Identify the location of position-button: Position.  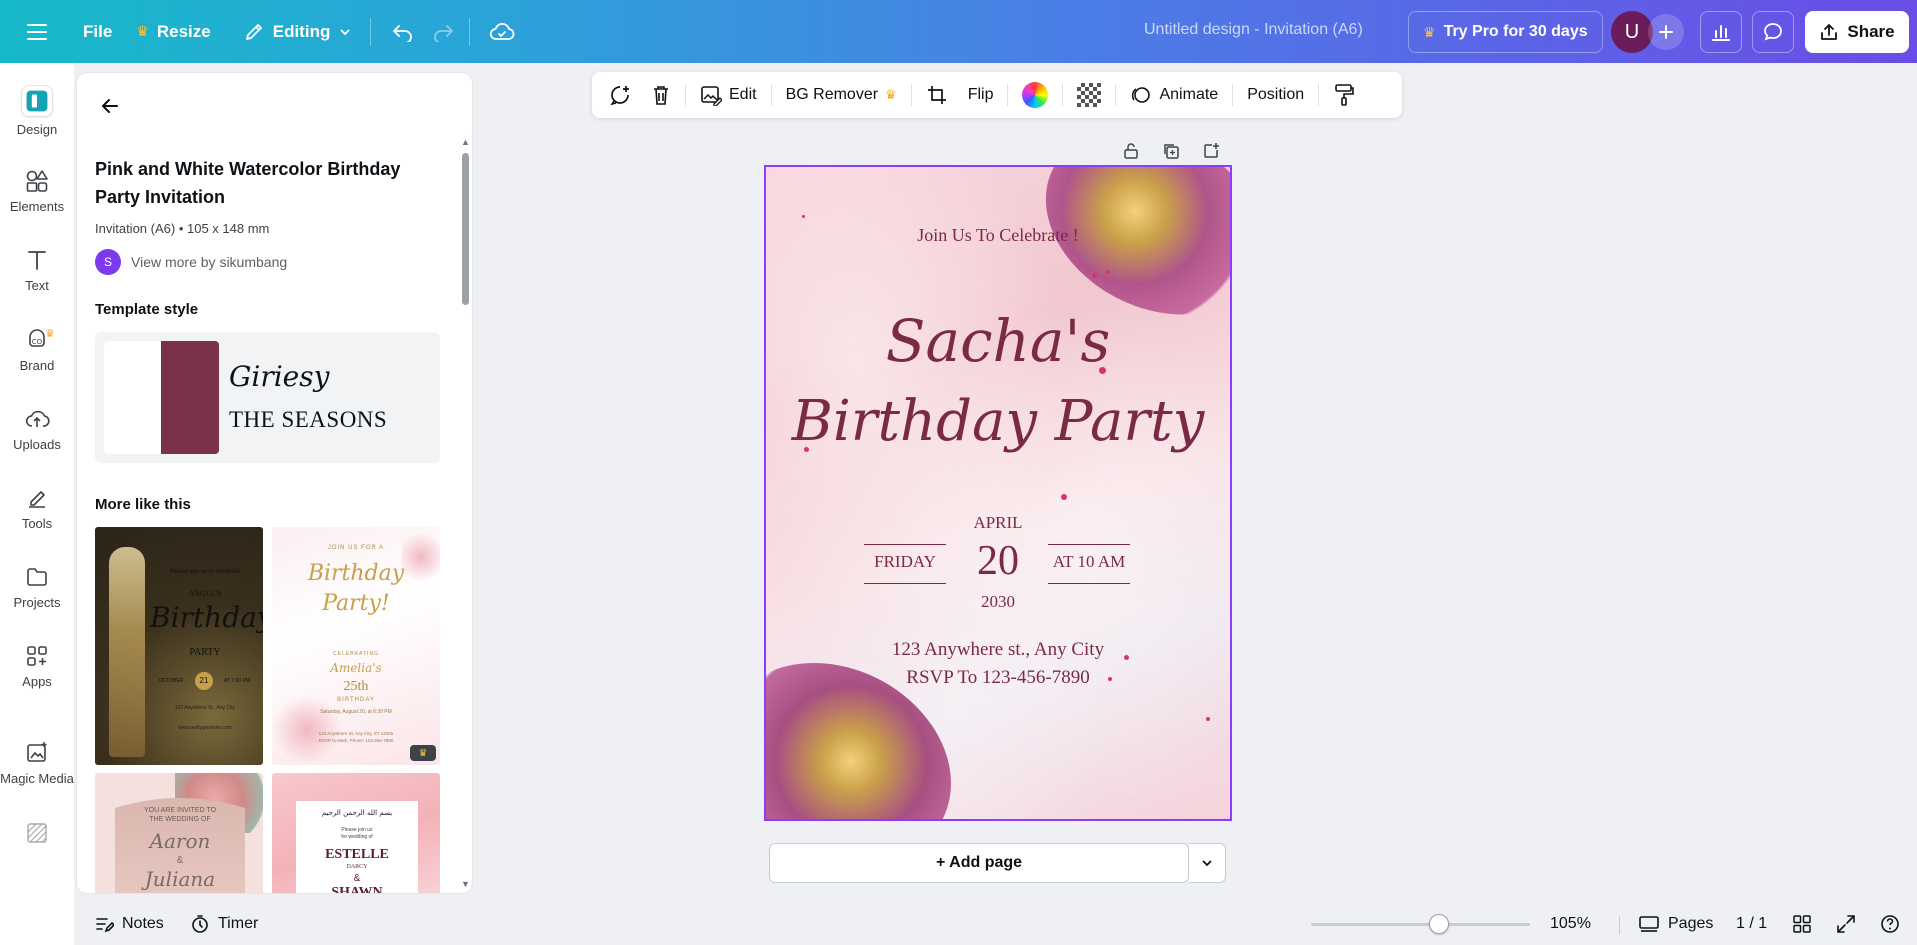
(1275, 95).